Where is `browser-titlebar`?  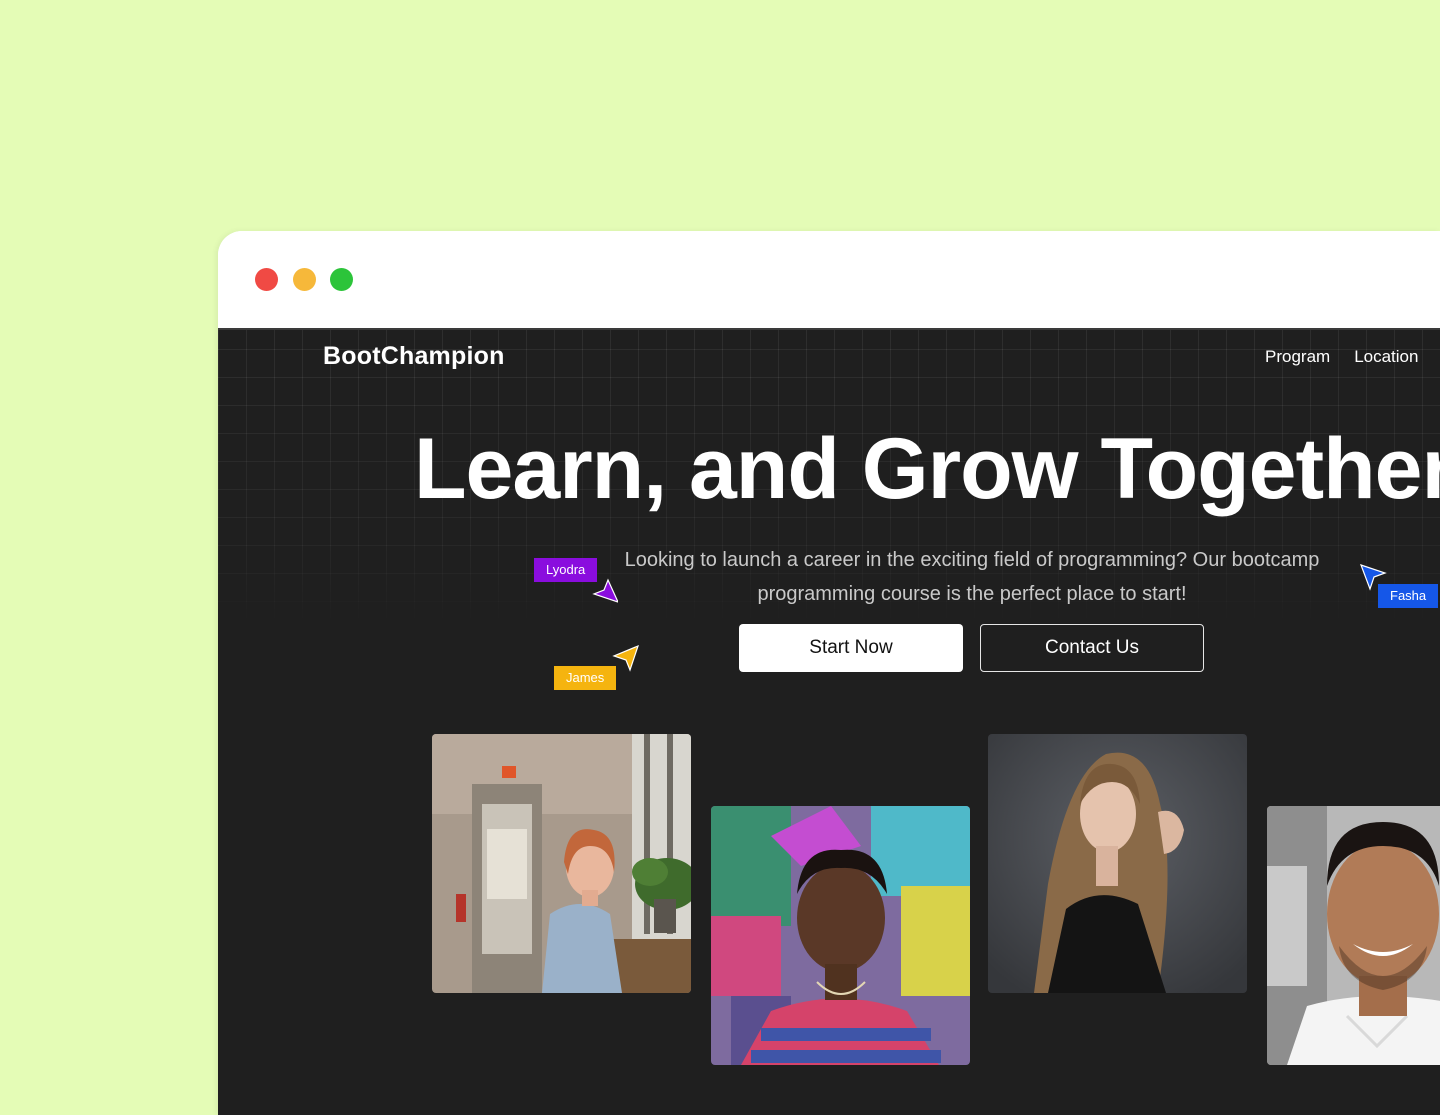
browser-titlebar is located at coordinates (829, 279).